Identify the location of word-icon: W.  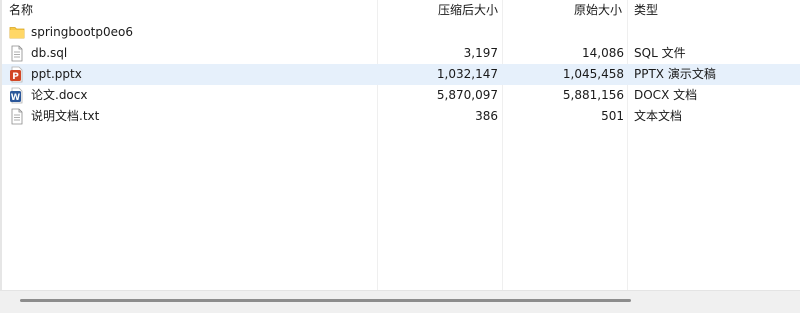
(17, 95).